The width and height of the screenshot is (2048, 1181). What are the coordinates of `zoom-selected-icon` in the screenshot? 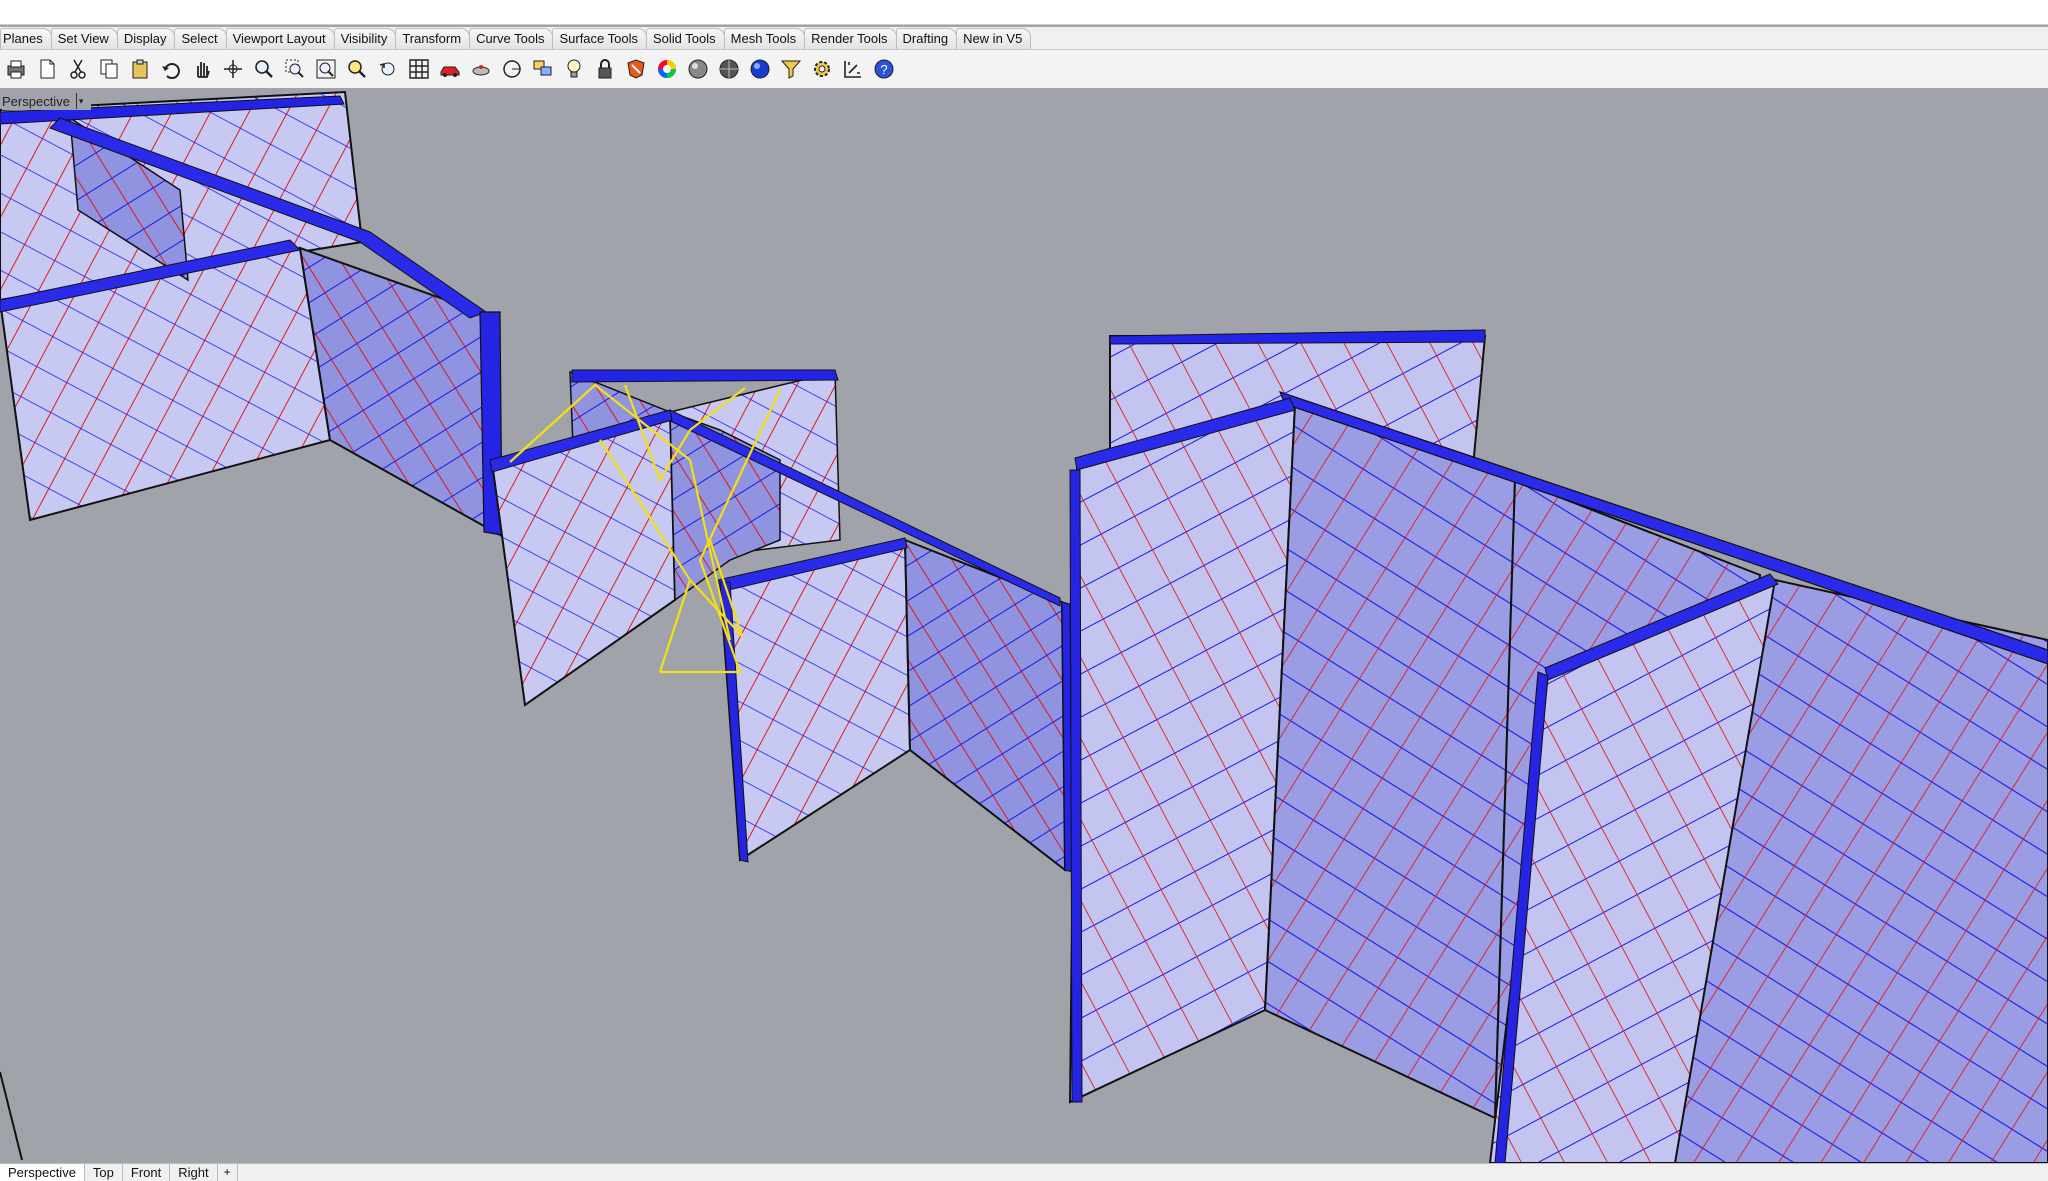 It's located at (356, 69).